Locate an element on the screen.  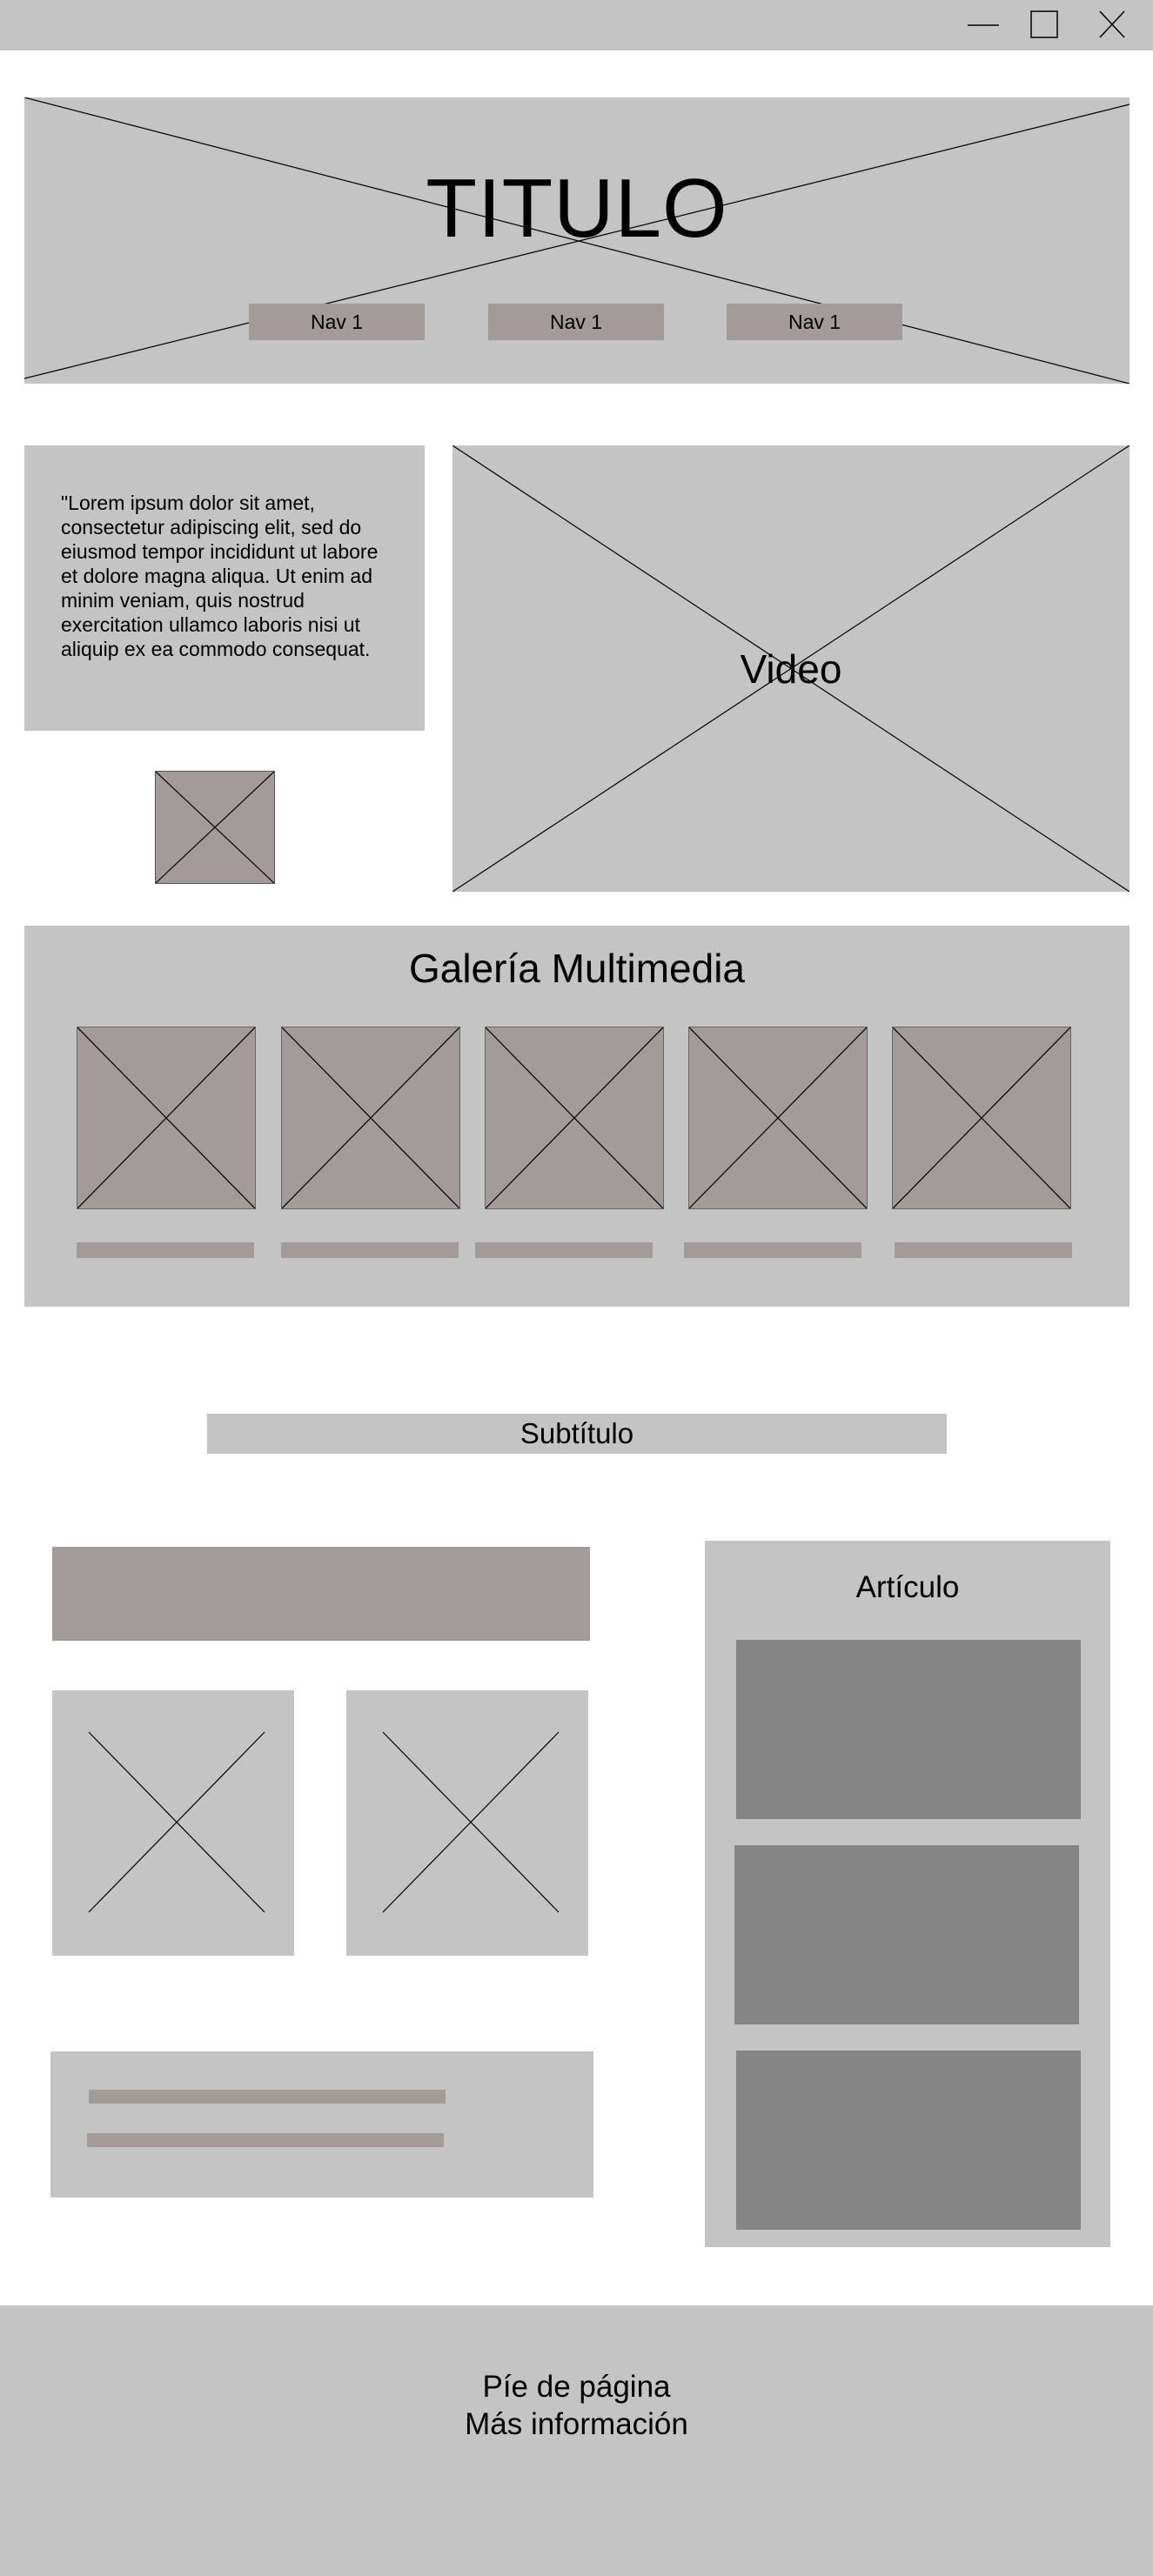
video-label: Video is located at coordinates (791, 669).